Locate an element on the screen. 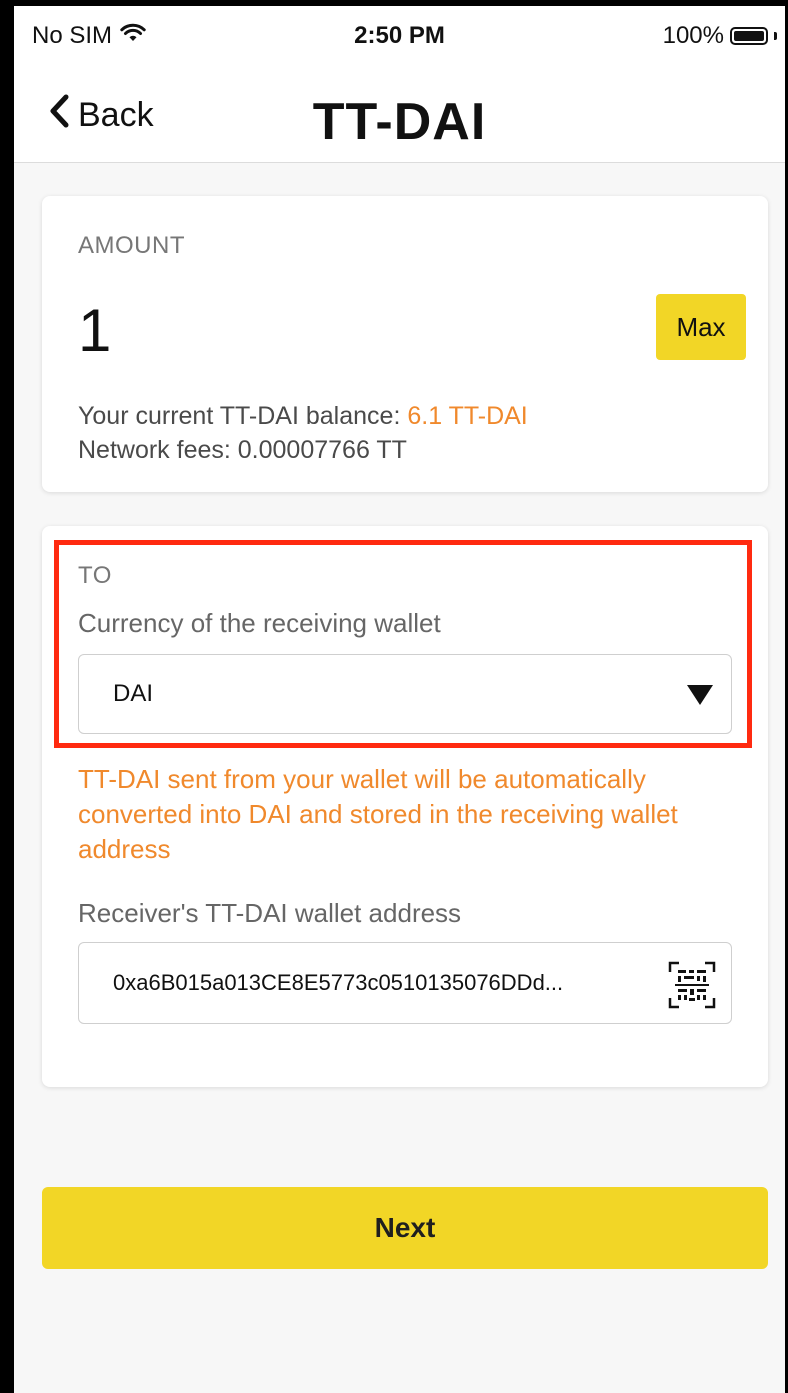 The height and width of the screenshot is (1393, 788). network-fees: Network fees: 0.00007766 TT is located at coordinates (242, 450).